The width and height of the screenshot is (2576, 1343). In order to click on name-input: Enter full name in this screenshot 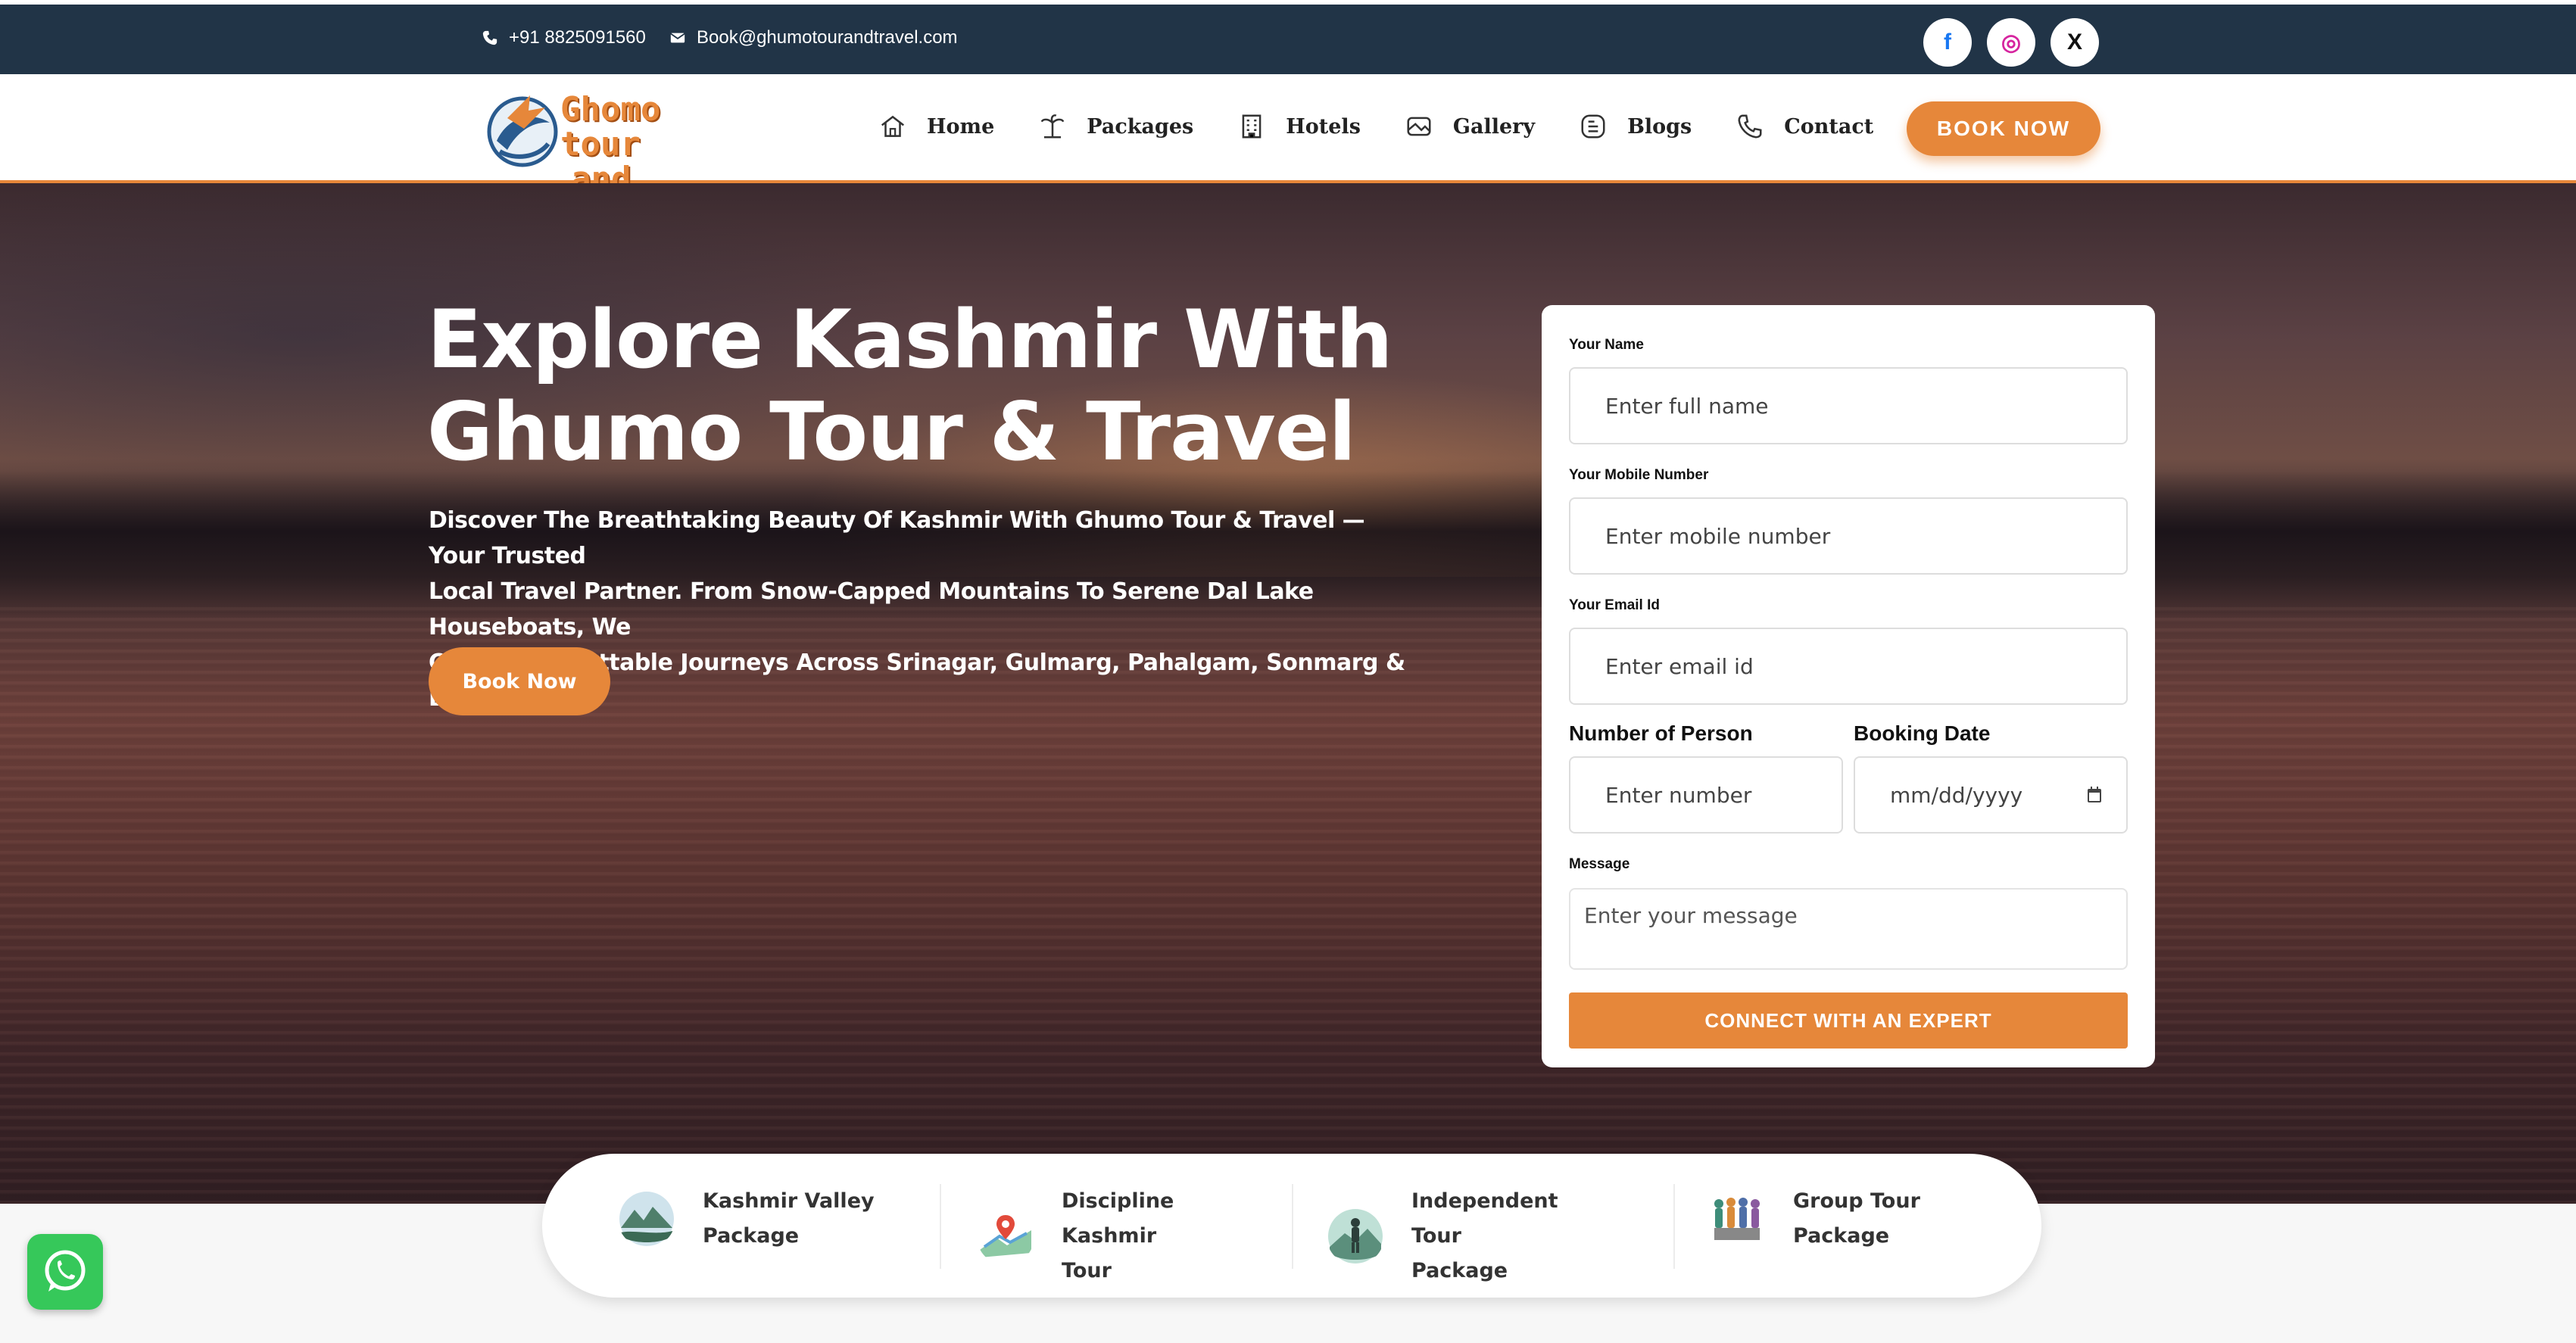, I will do `click(1848, 405)`.